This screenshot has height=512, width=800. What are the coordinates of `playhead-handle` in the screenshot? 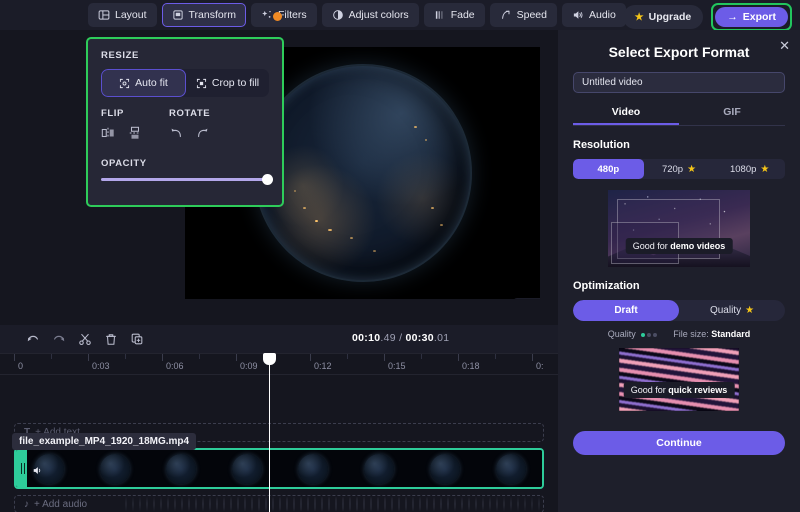 It's located at (269, 359).